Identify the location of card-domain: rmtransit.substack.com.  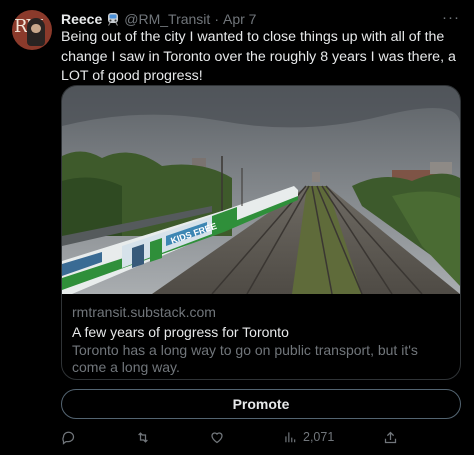
(144, 312).